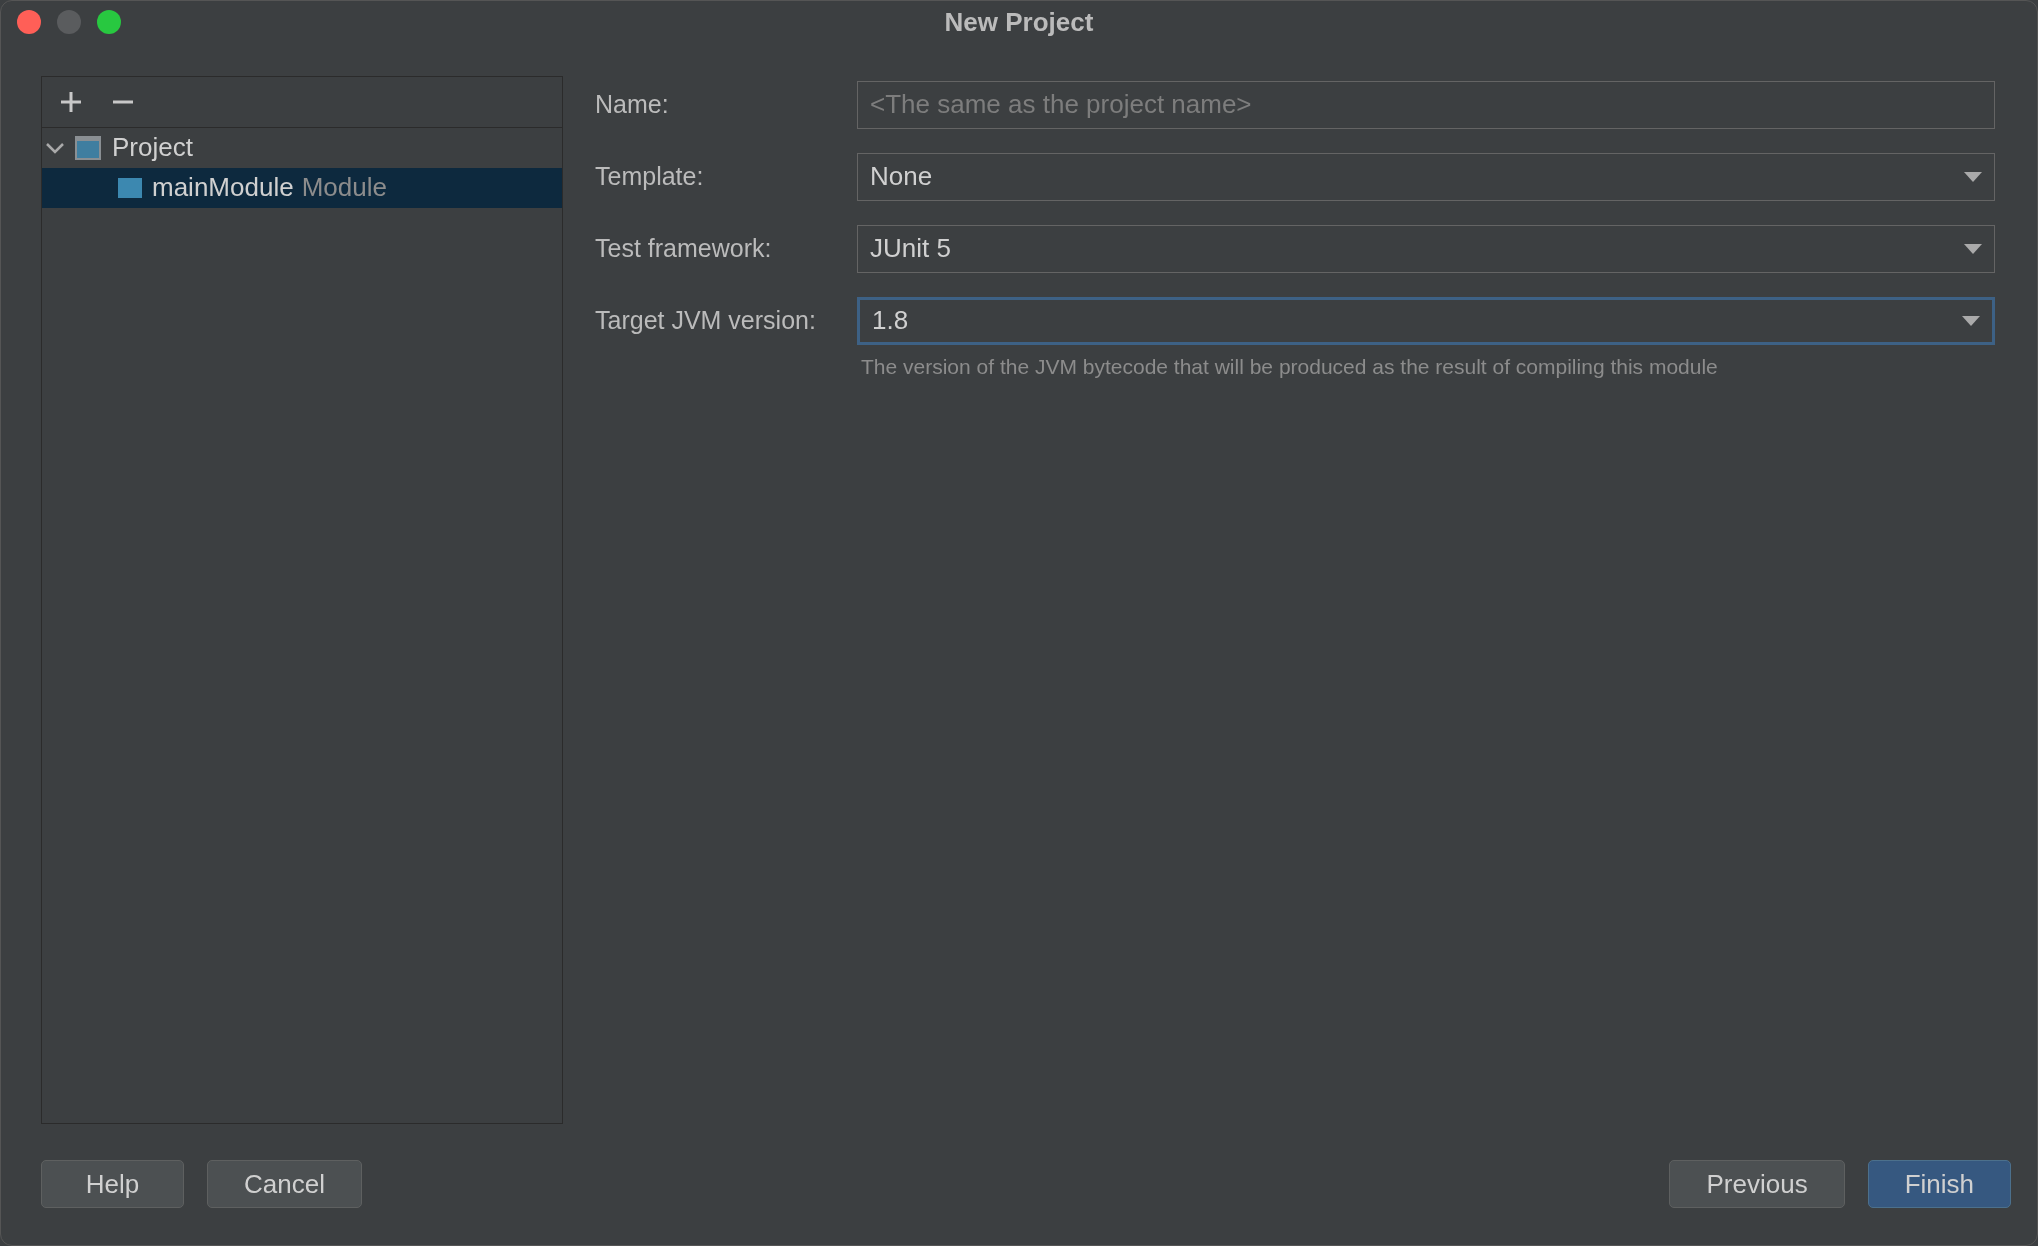 The width and height of the screenshot is (2038, 1246). Describe the element at coordinates (1019, 21) in the screenshot. I see `window-title: New Project` at that location.